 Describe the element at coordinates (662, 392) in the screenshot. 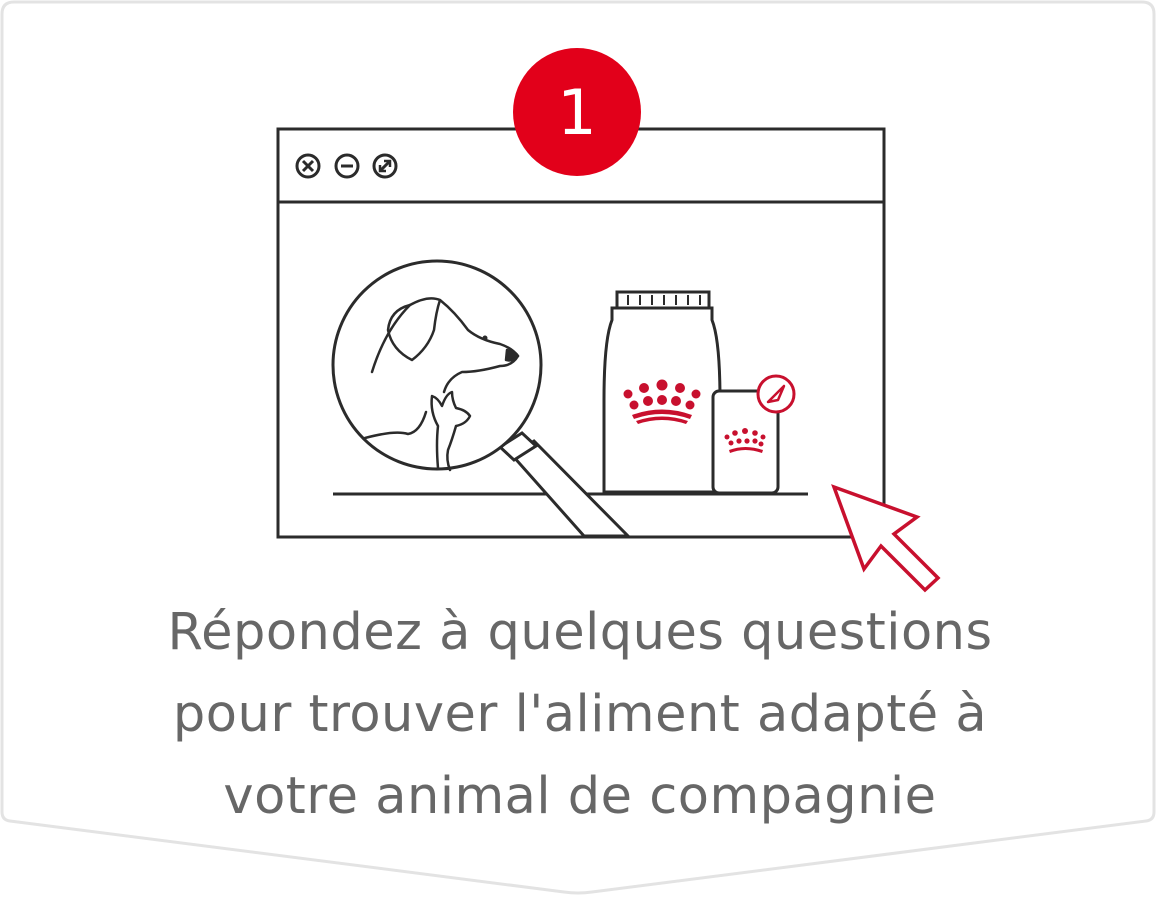

I see `food-bag-icon` at that location.